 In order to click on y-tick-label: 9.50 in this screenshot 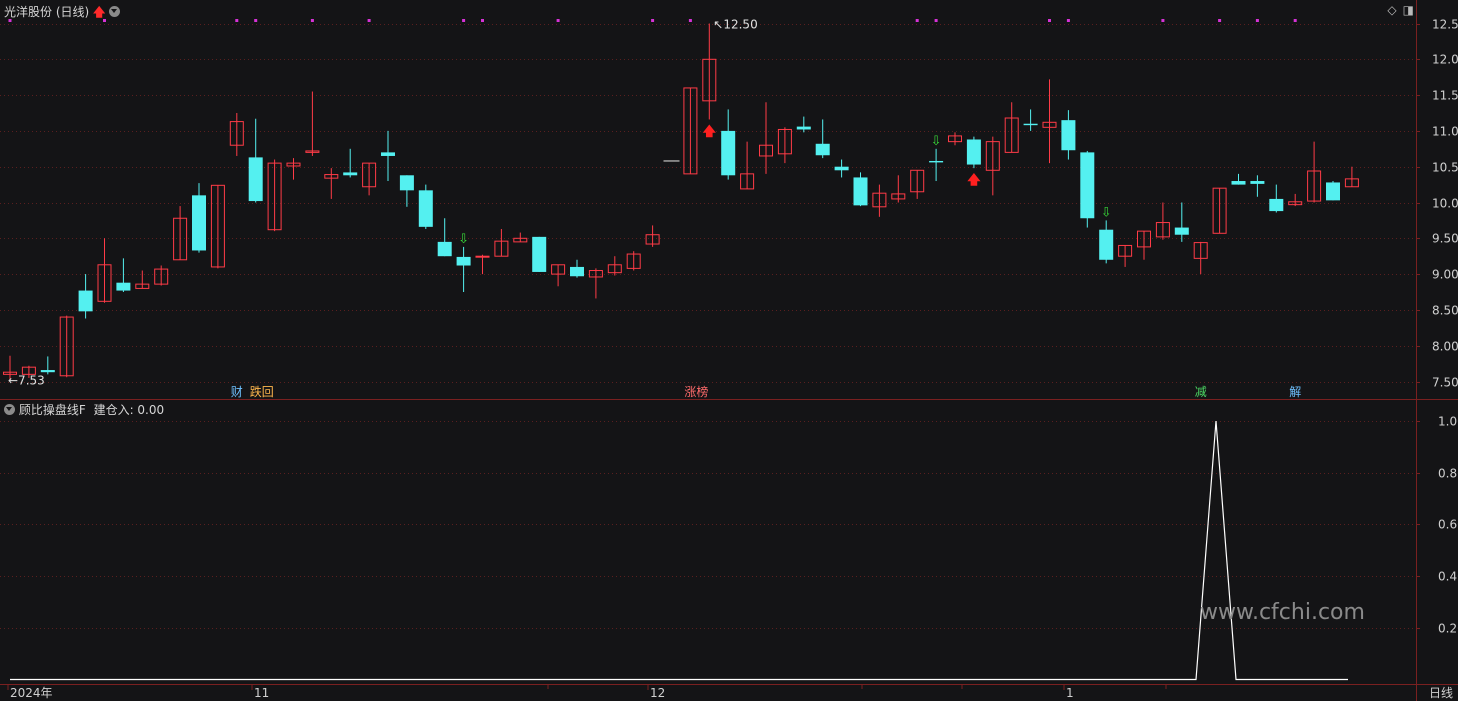, I will do `click(1445, 239)`.